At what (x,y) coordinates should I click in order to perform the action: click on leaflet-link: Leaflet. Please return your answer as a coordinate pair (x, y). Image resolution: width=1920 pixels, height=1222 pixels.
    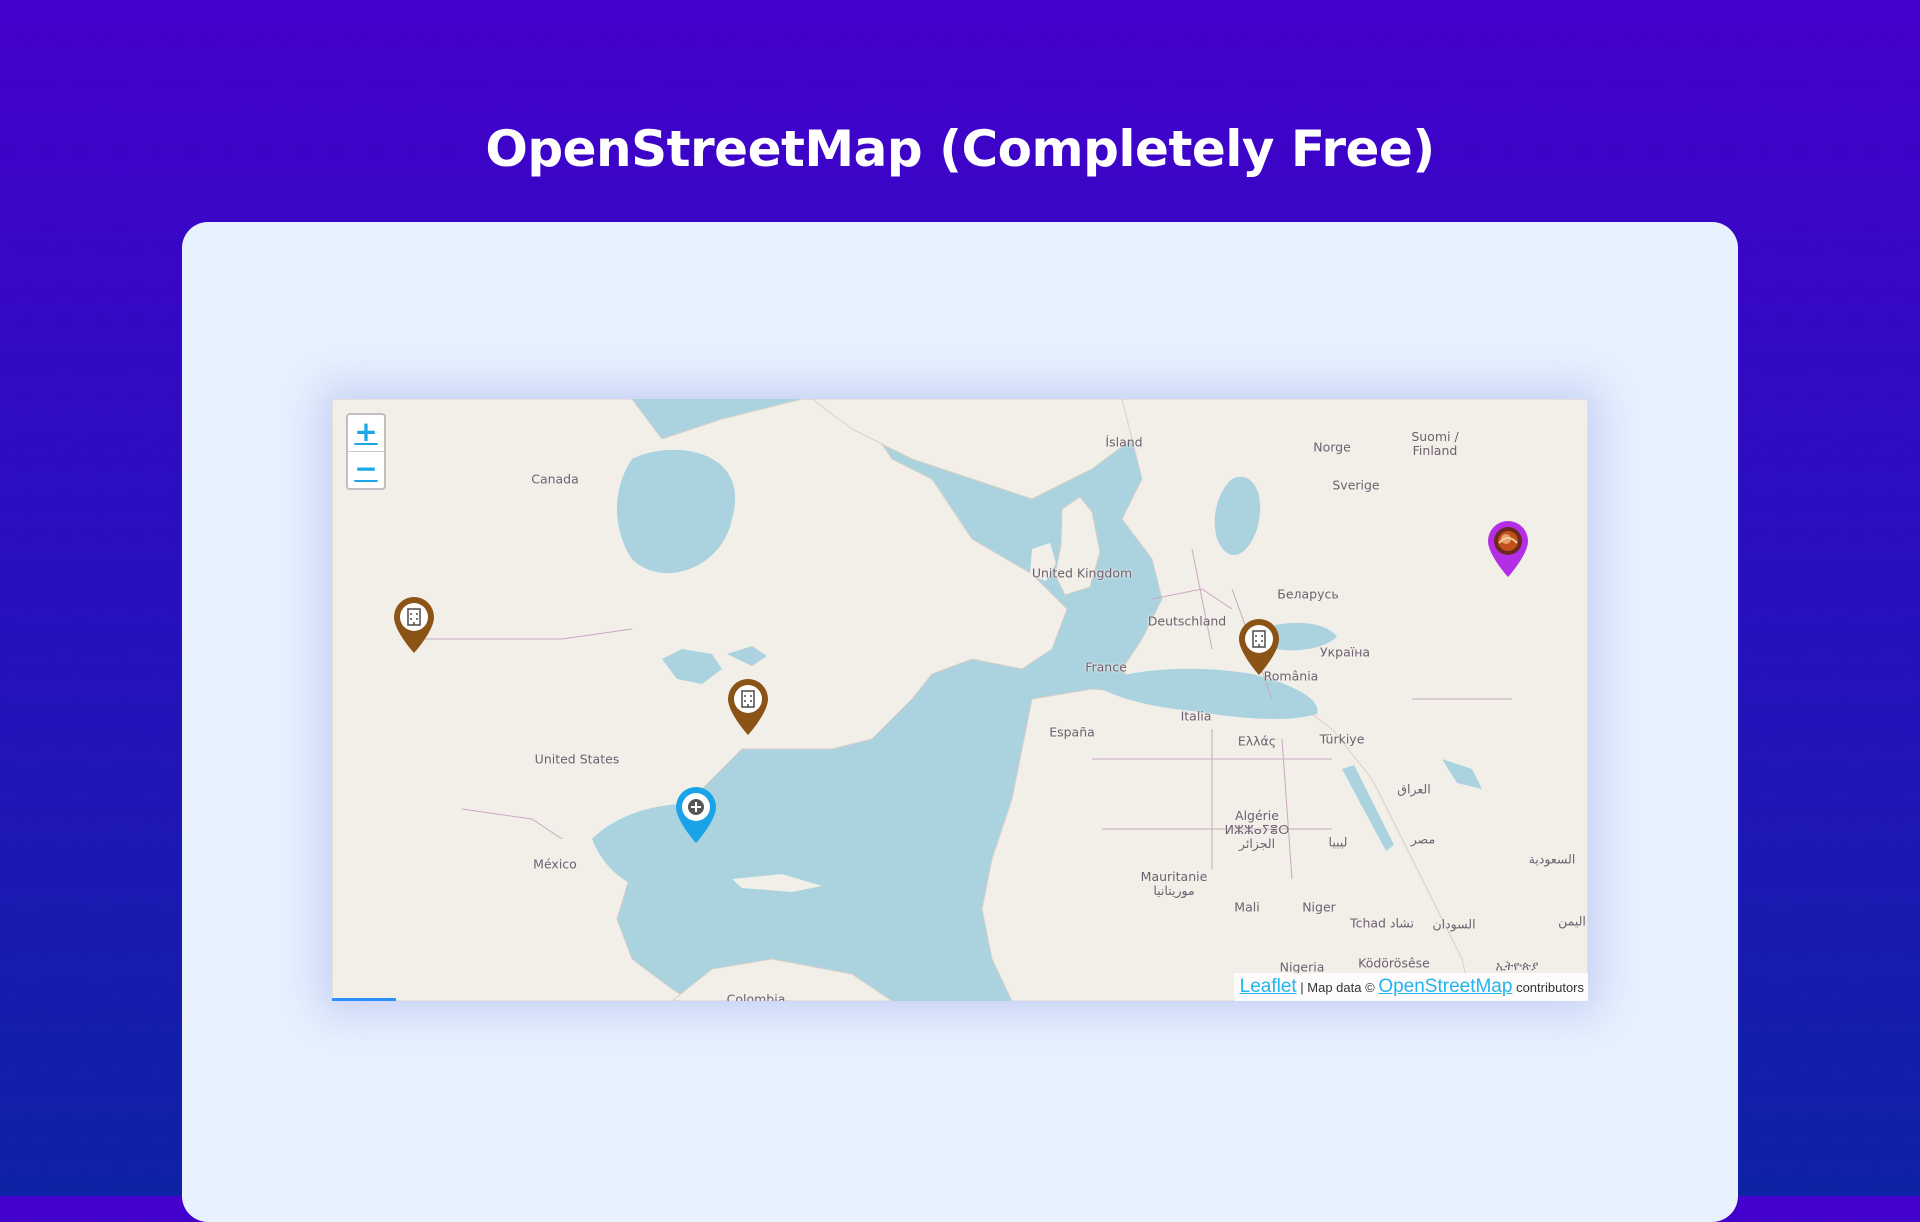
    Looking at the image, I should click on (1268, 986).